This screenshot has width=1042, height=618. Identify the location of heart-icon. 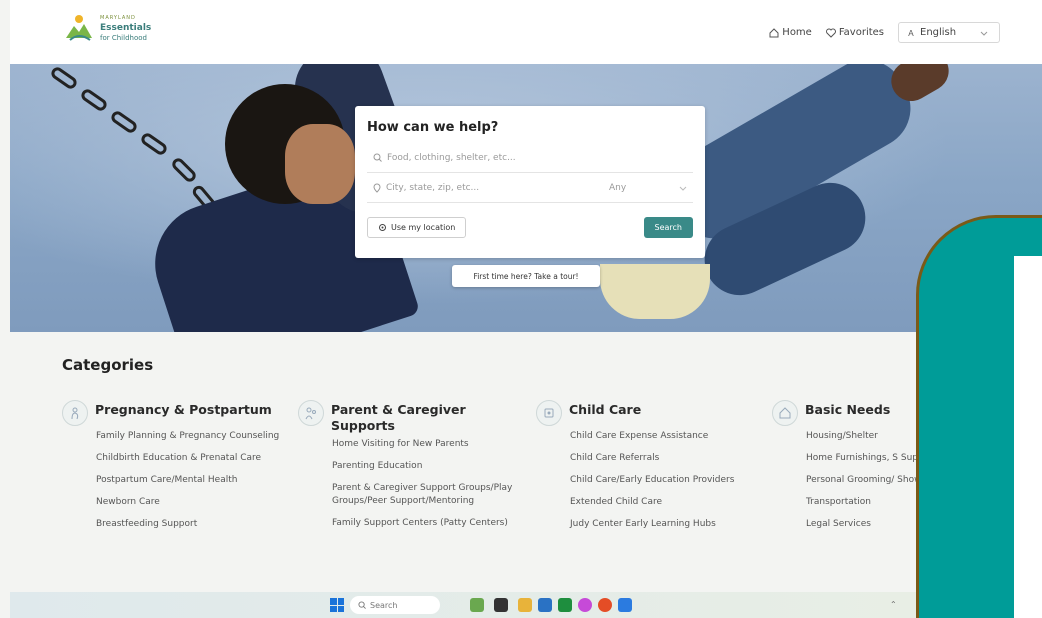
(830, 33).